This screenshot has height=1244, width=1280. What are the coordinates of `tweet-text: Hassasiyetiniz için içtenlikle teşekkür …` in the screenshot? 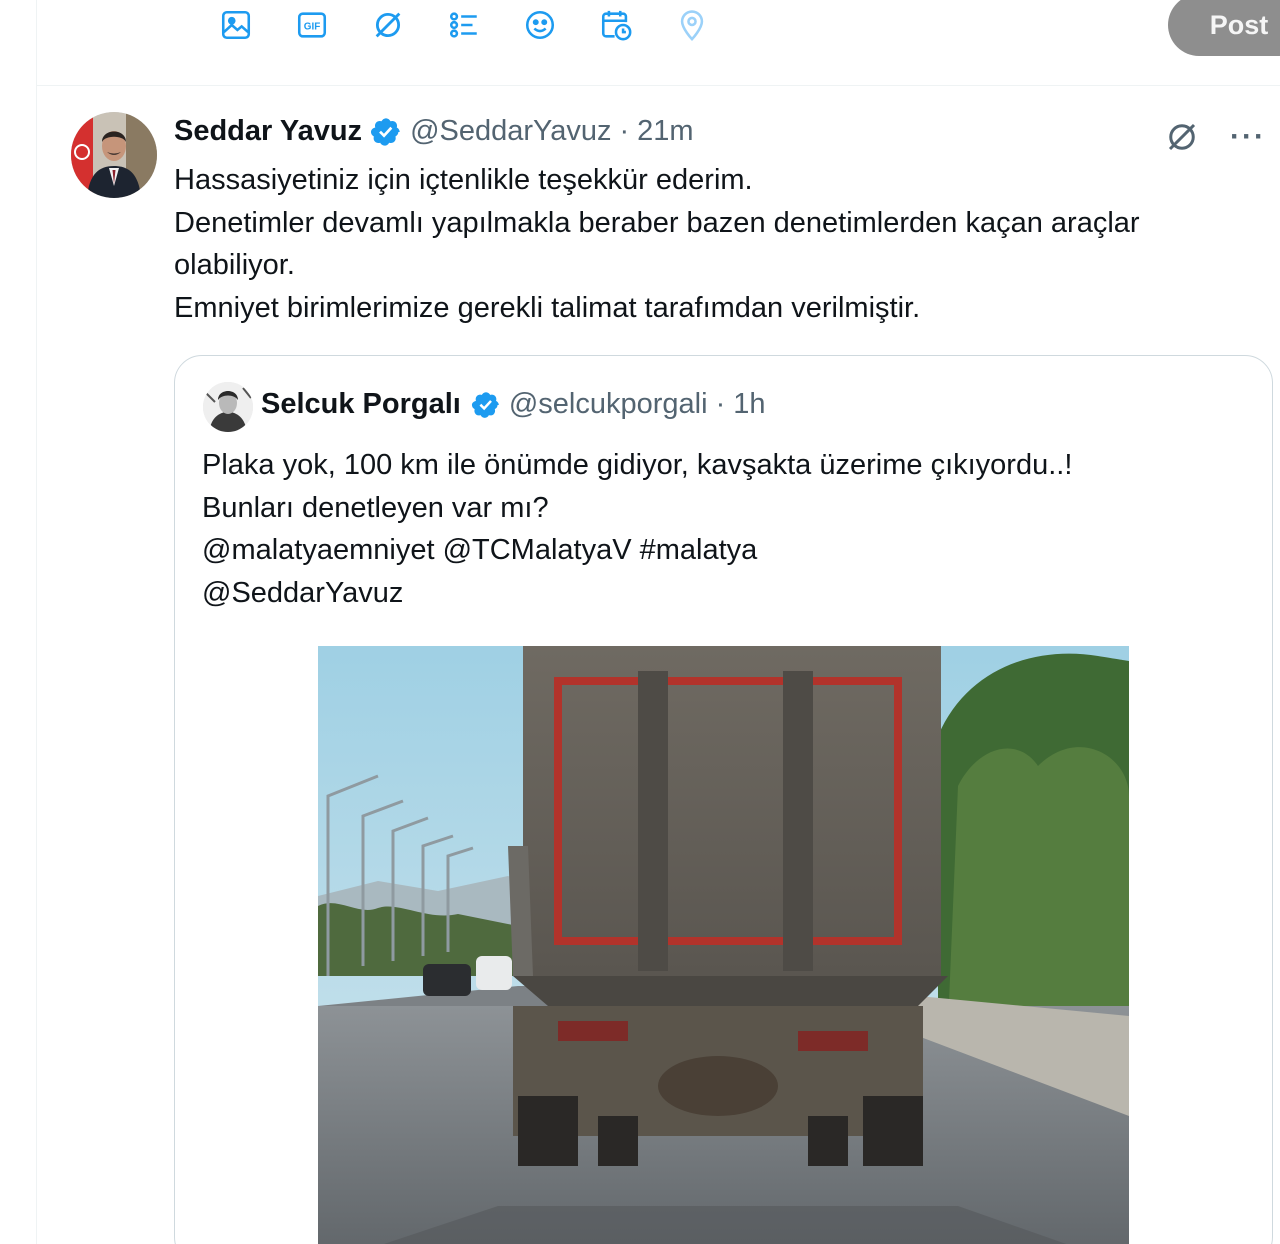 It's located at (724, 244).